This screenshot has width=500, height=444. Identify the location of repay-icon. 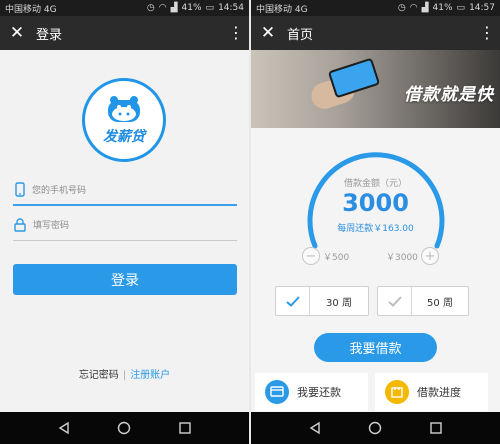
(277, 392).